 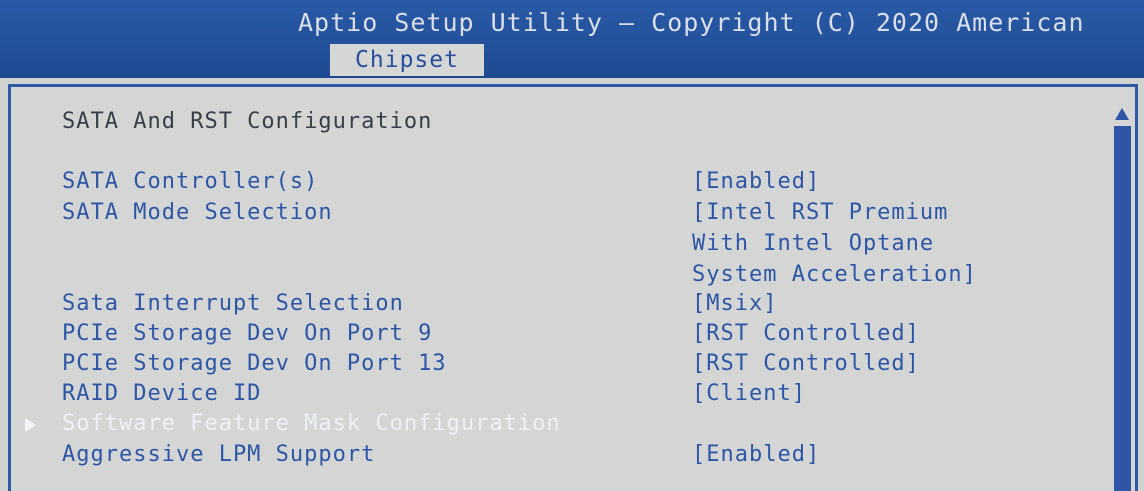 I want to click on submenu-arrow-icon, so click(x=30, y=425).